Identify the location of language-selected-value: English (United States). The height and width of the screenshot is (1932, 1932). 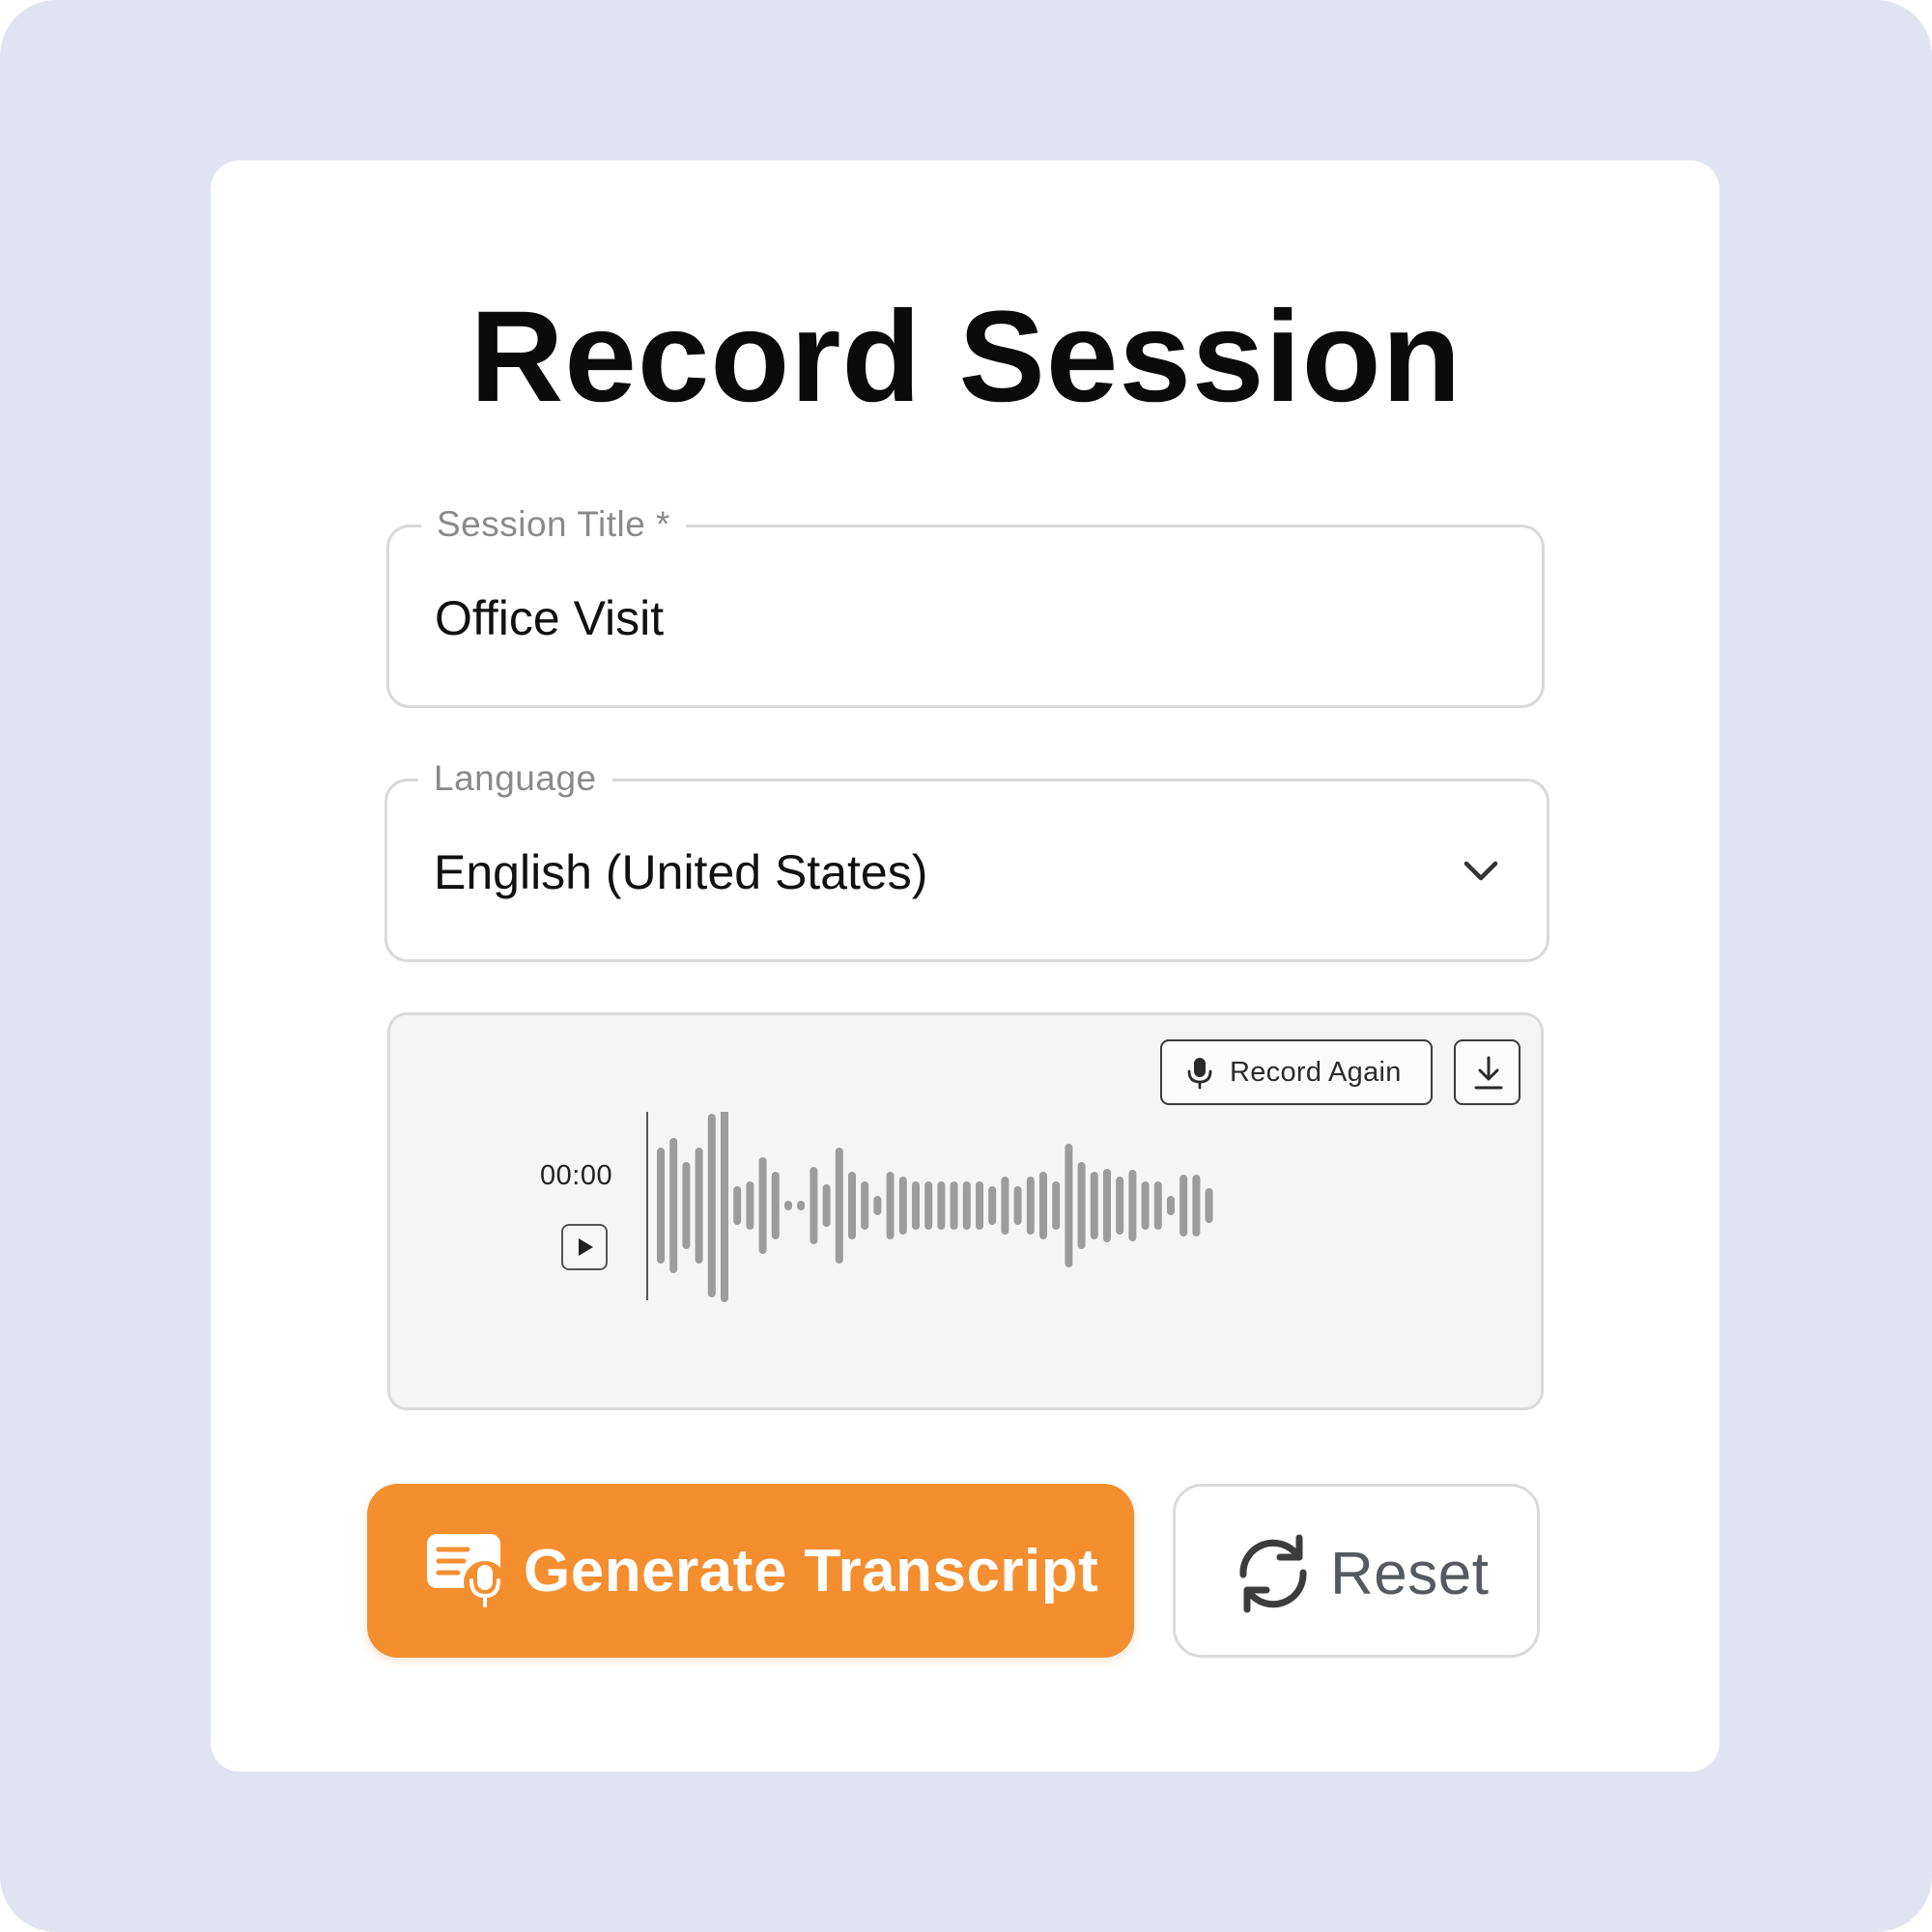
(681, 872).